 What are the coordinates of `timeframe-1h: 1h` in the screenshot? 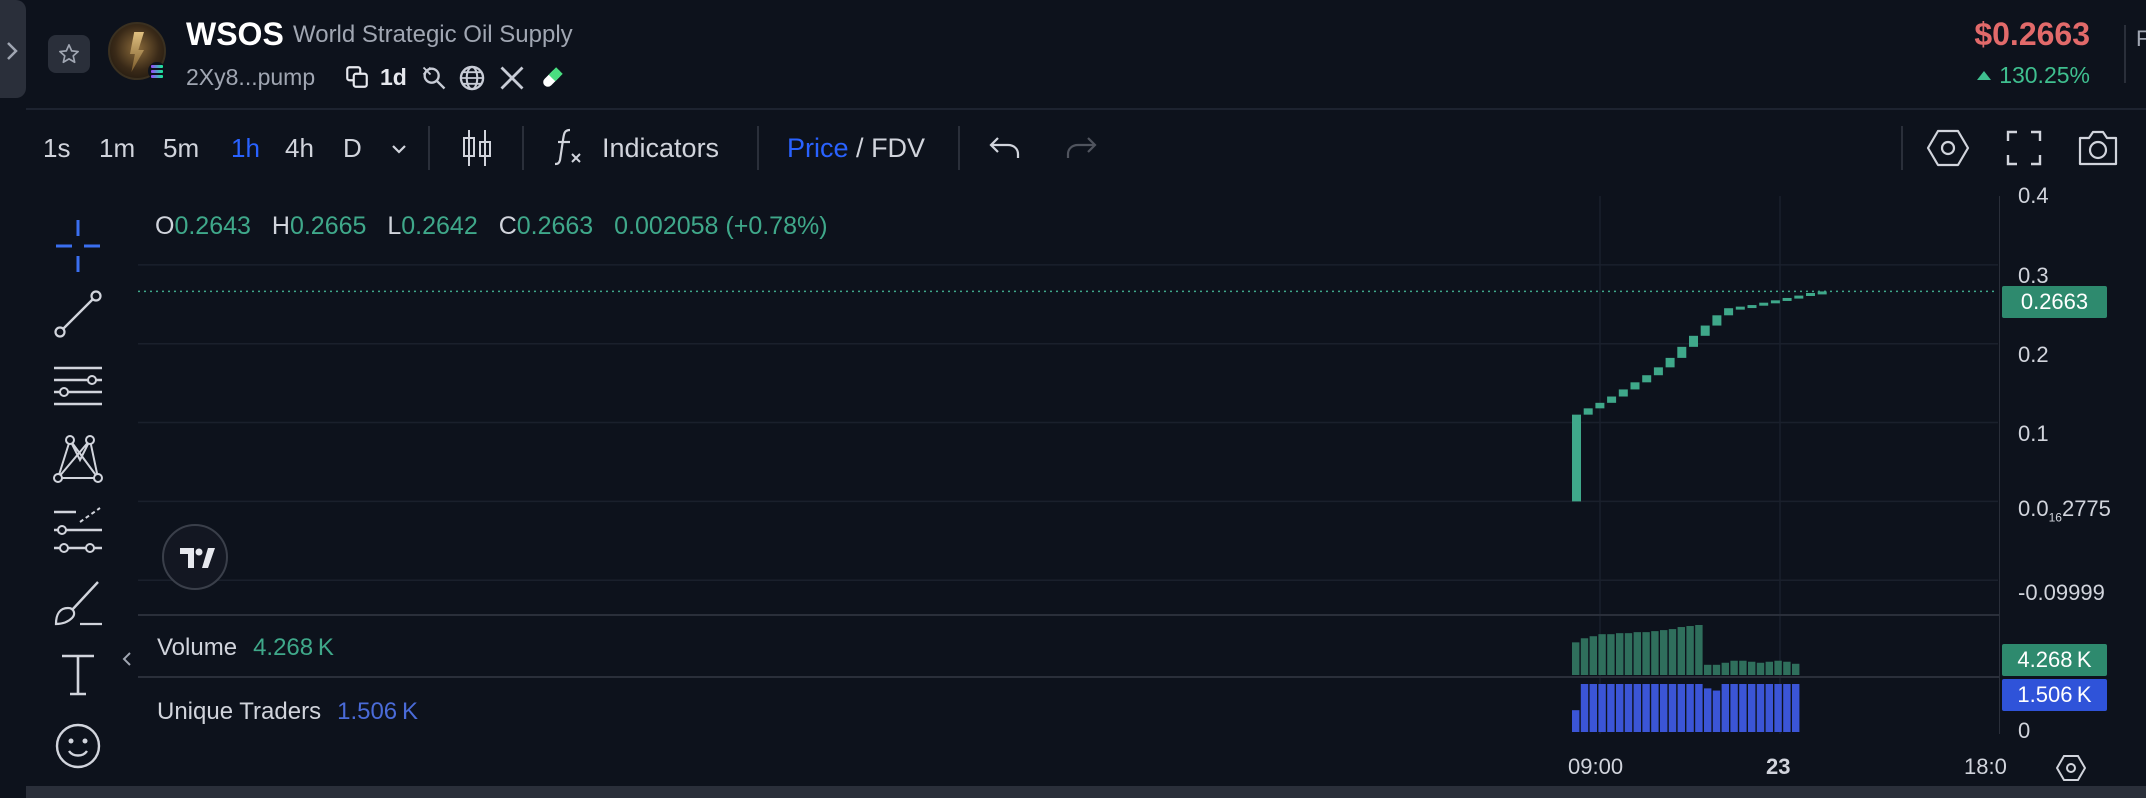 It's located at (245, 148).